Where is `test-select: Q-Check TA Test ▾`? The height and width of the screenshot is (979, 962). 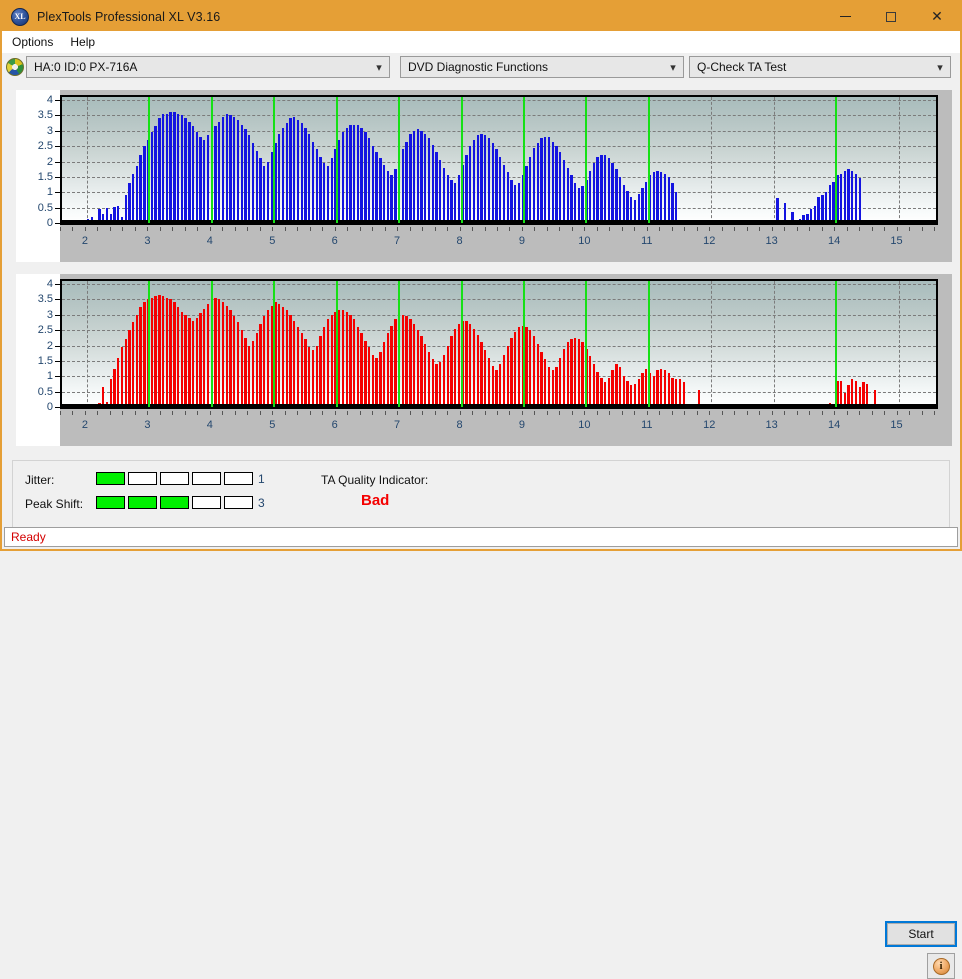
test-select: Q-Check TA Test ▾ is located at coordinates (820, 67).